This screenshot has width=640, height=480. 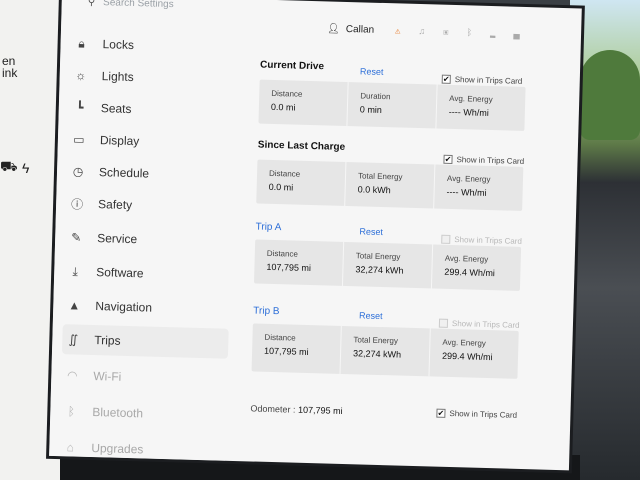 What do you see at coordinates (605, 240) in the screenshot?
I see `background-right` at bounding box center [605, 240].